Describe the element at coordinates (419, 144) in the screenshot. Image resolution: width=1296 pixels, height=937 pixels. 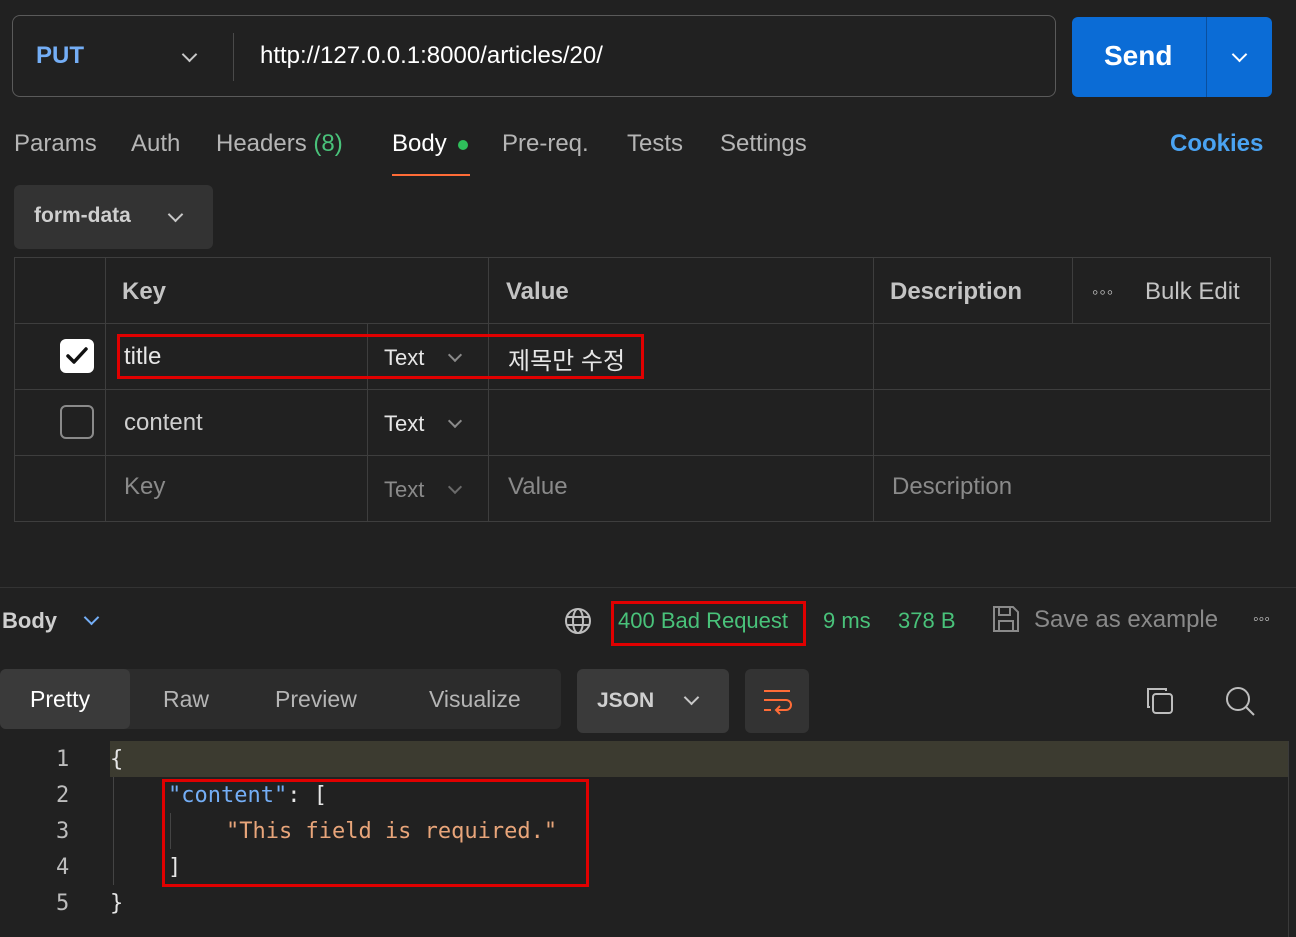
I see `tab-body: Body` at that location.